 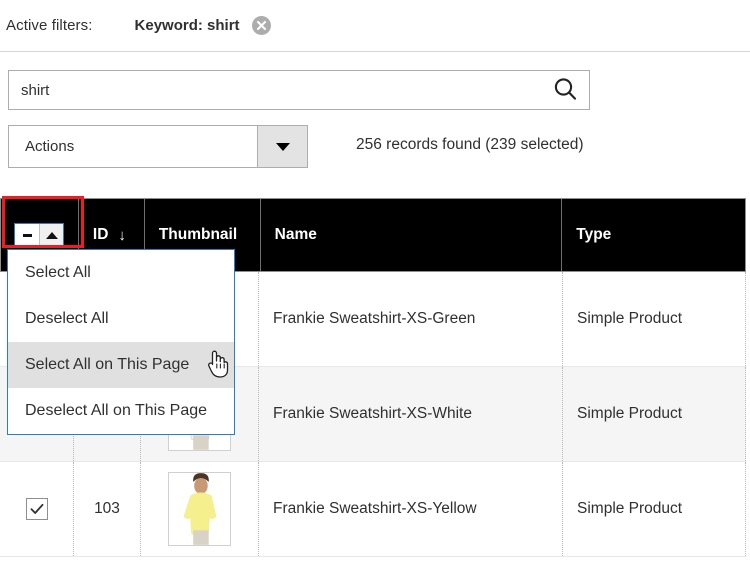 I want to click on menu-item-label: Select All, so click(x=58, y=272).